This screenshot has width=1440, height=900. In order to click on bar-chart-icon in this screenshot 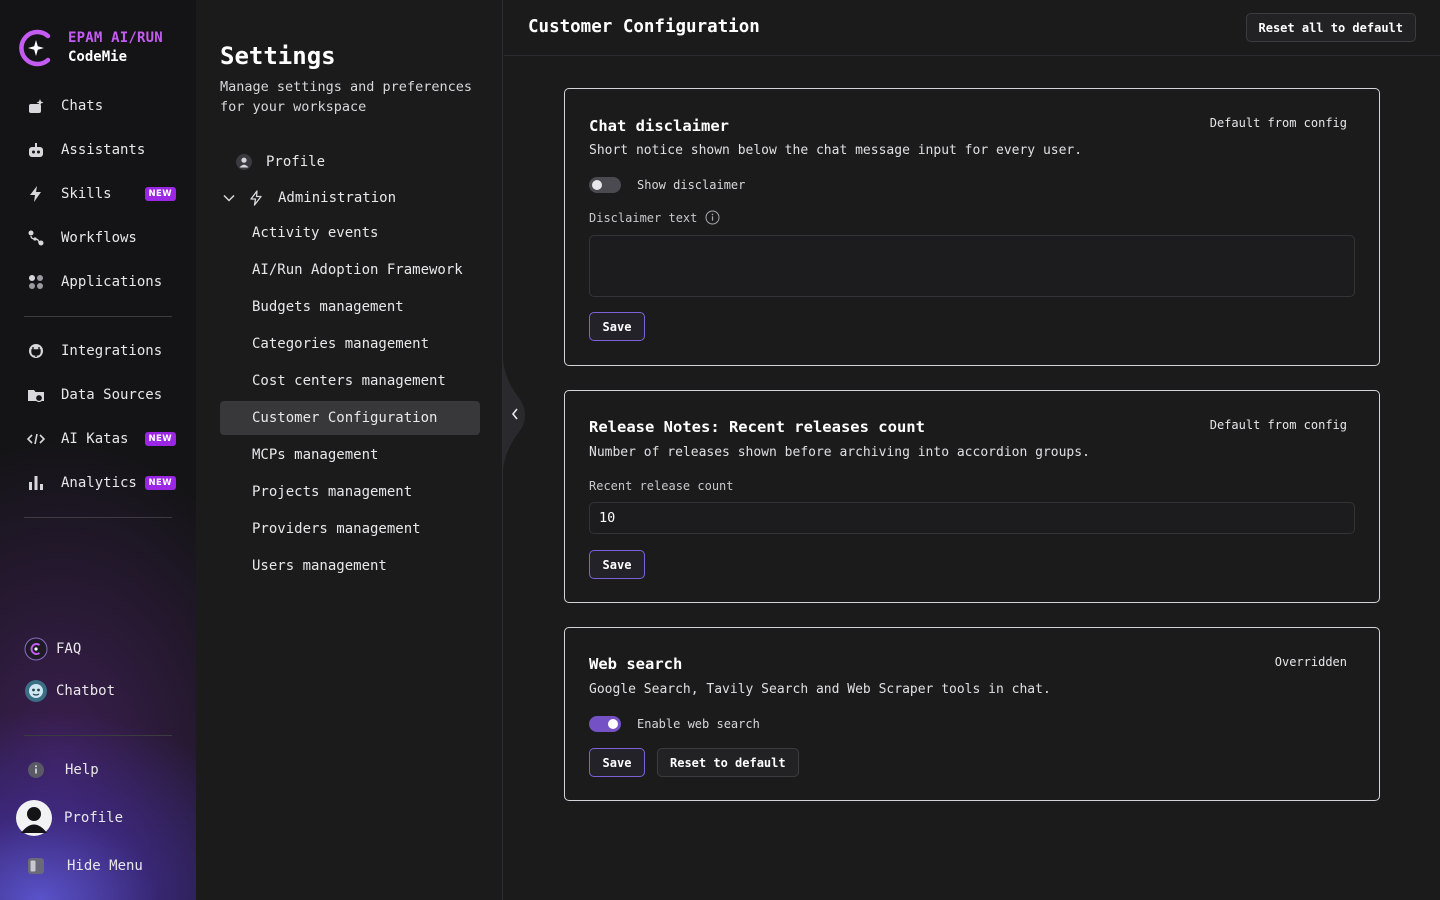, I will do `click(36, 483)`.